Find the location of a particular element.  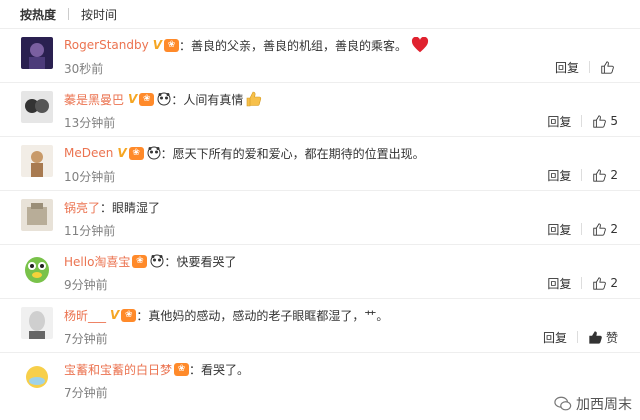

username: 宝蓄和宝蓄的白日梦 is located at coordinates (118, 369).